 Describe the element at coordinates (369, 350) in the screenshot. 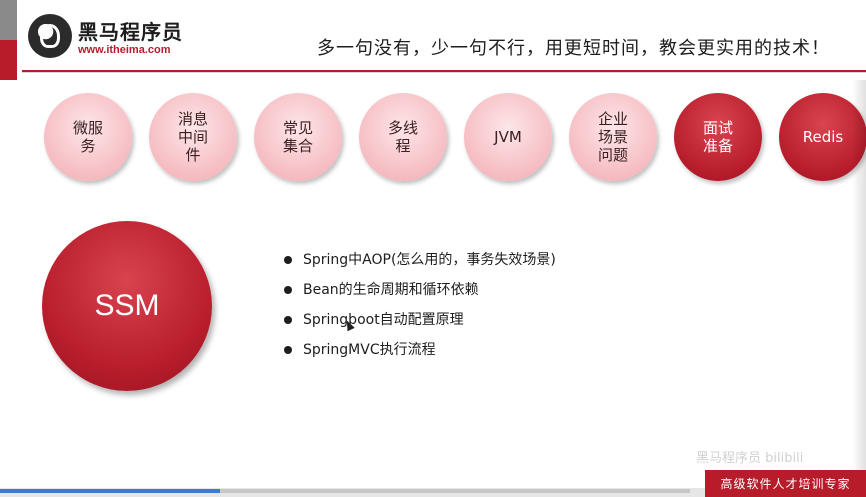

I see `bullet-text: SpringMVC执行流程` at that location.